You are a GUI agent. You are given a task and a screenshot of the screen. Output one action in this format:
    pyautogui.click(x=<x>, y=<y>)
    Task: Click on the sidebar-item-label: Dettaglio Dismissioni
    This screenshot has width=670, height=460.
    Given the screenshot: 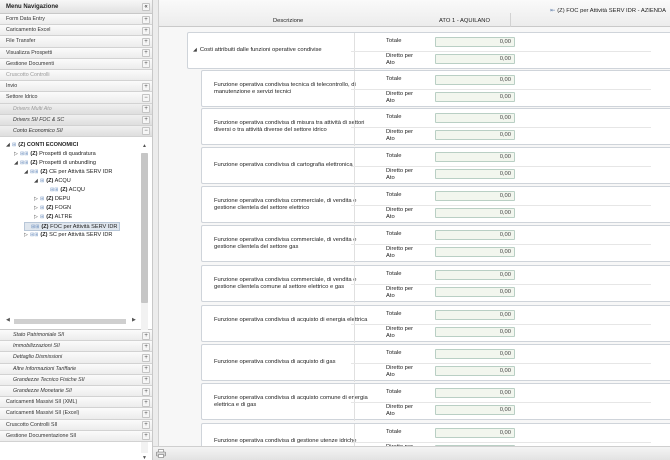 What is the action you would take?
    pyautogui.click(x=38, y=357)
    